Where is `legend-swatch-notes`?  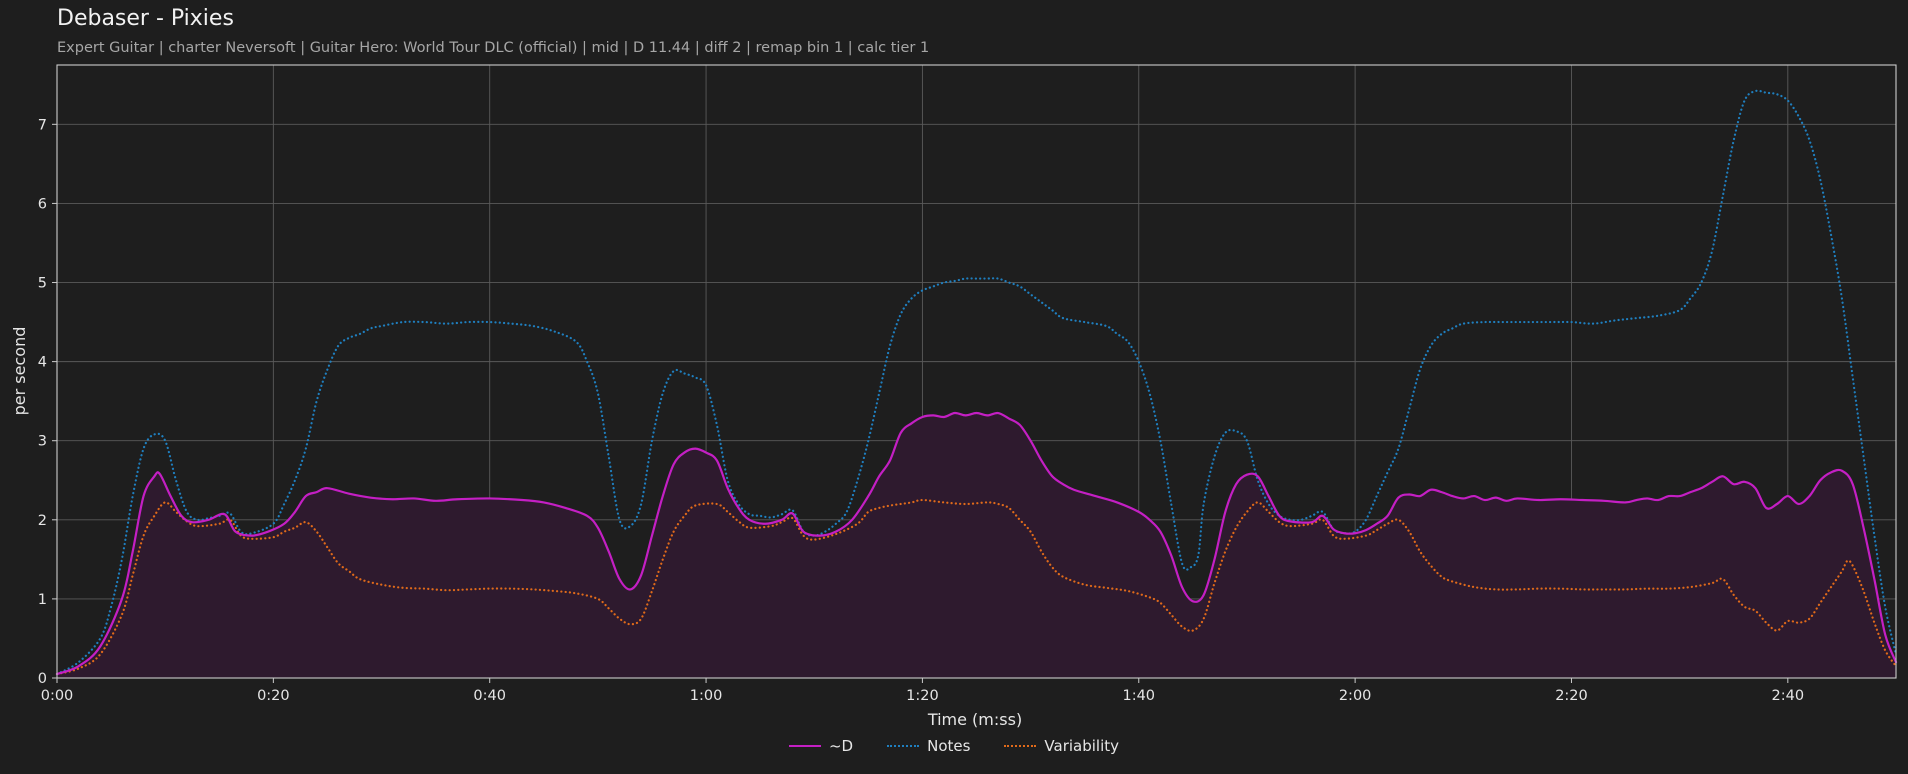
legend-swatch-notes is located at coordinates (903, 746).